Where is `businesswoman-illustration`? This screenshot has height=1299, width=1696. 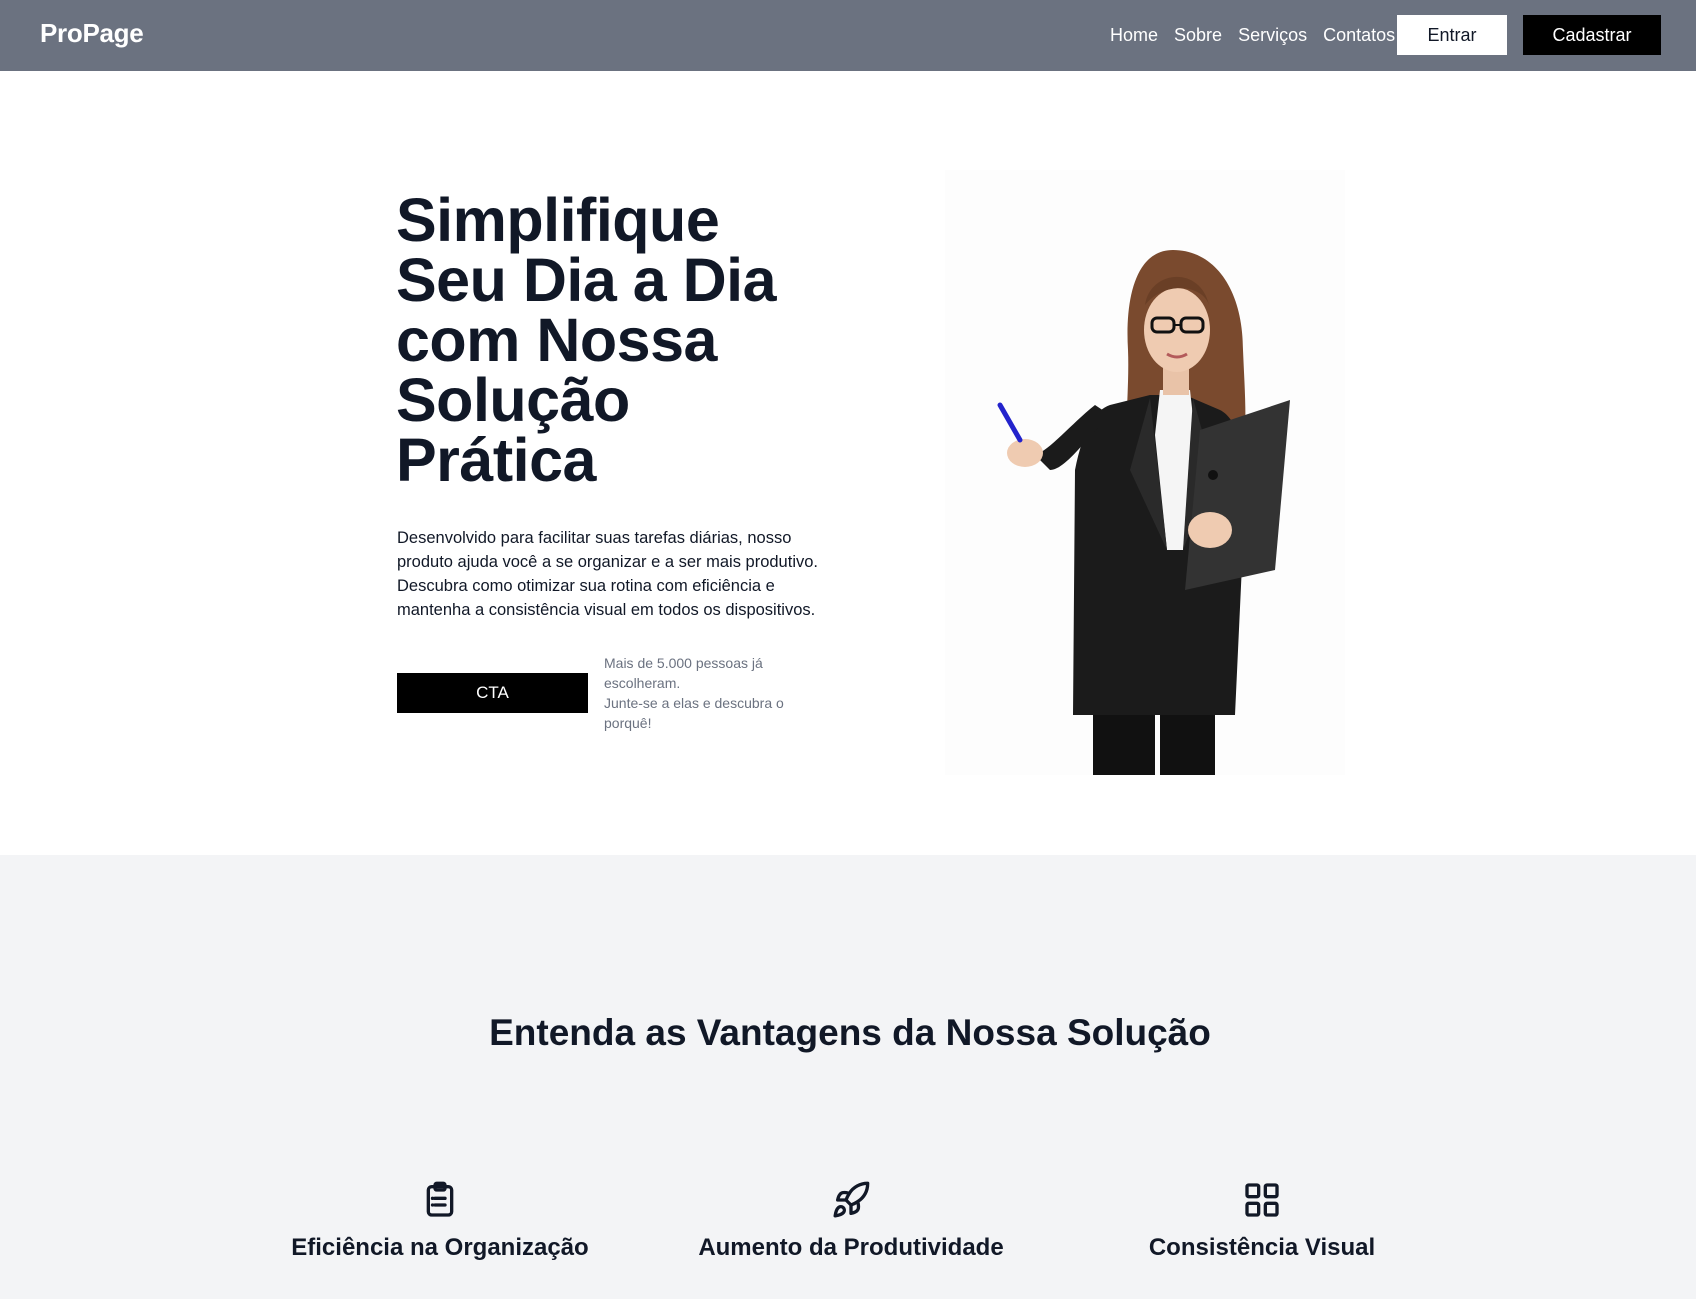 businesswoman-illustration is located at coordinates (1143, 512).